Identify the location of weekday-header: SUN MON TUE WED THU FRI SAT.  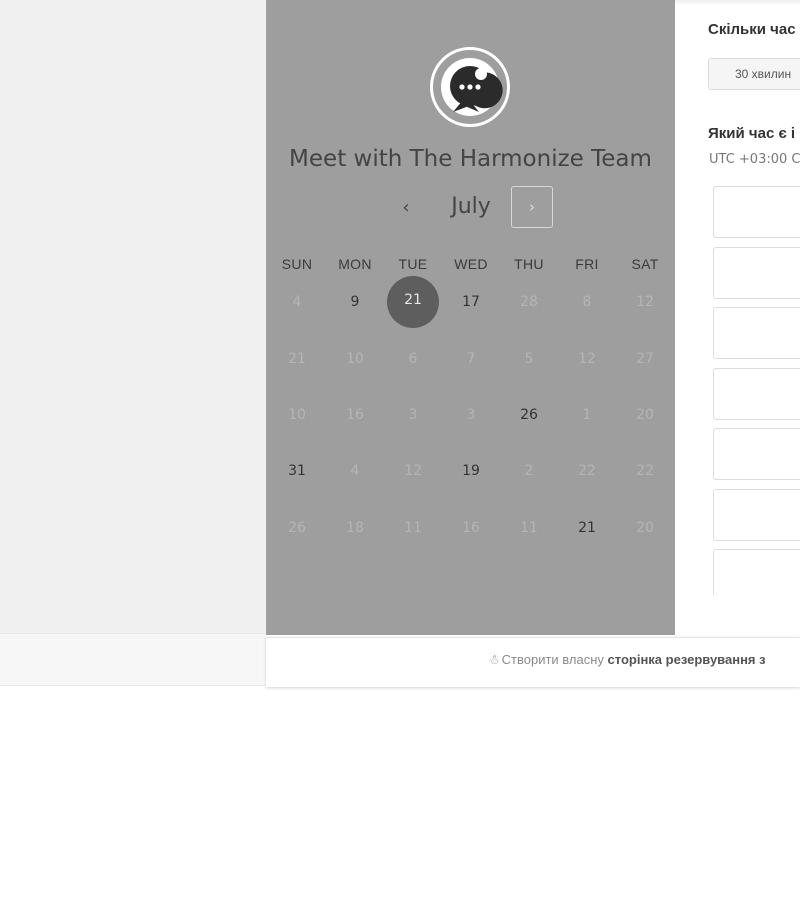
(470, 265).